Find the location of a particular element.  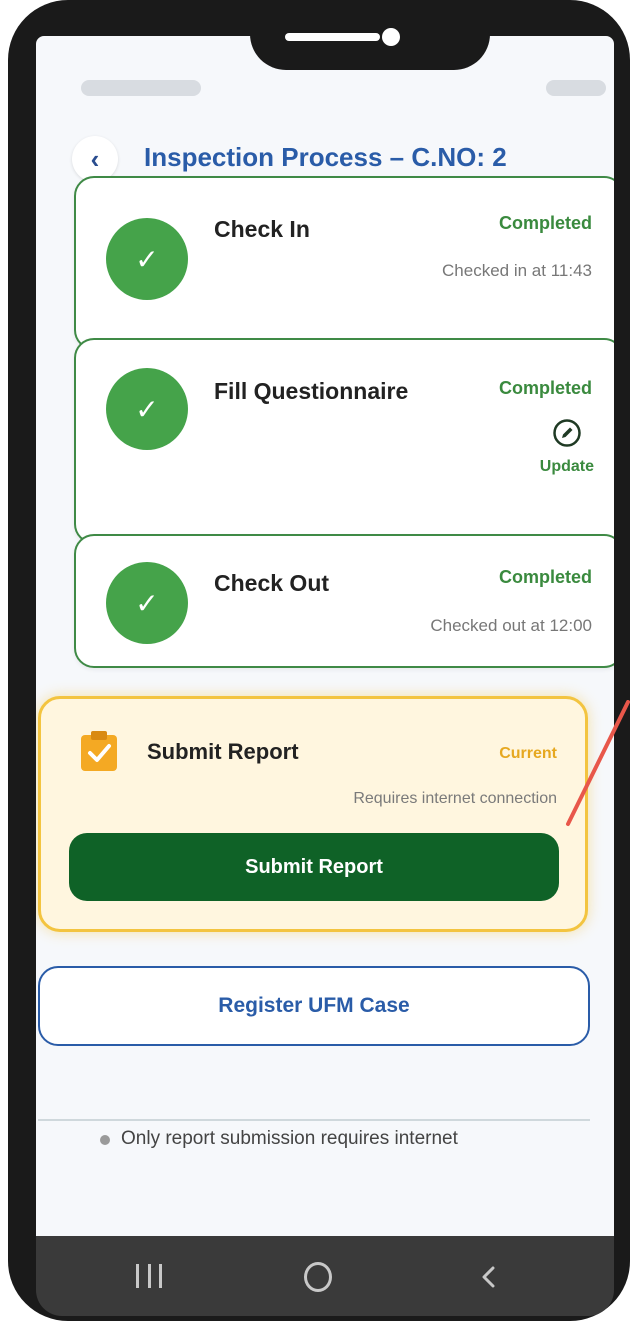

step-card-fill-questionnaire: ✓ Fill Questionnaire Completed Update is located at coordinates (344, 441).